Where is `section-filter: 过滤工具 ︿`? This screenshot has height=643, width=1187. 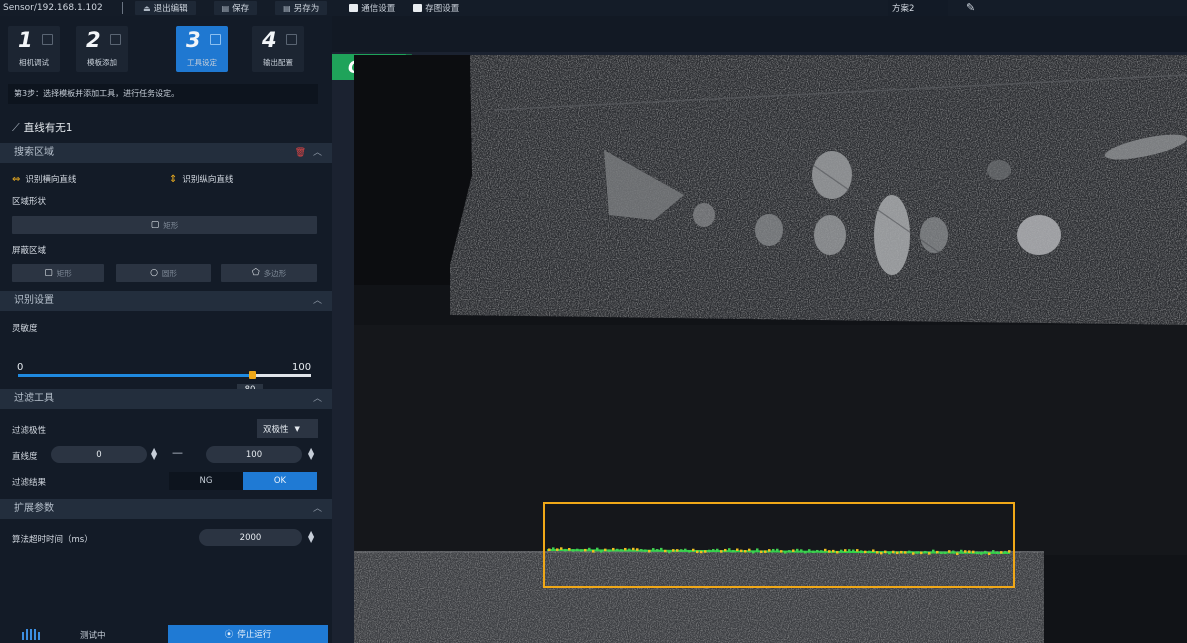 section-filter: 过滤工具 ︿ is located at coordinates (166, 399).